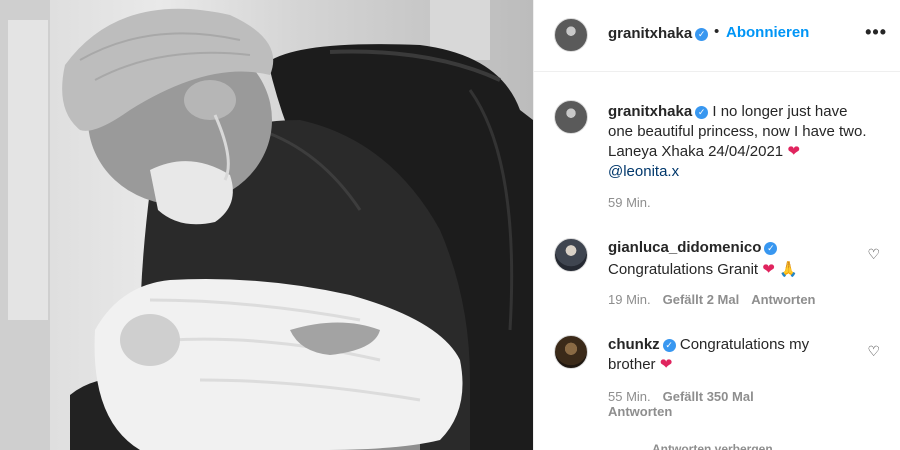 This screenshot has width=900, height=450. Describe the element at coordinates (632, 364) in the screenshot. I see `comment-text-line-2: brother` at that location.